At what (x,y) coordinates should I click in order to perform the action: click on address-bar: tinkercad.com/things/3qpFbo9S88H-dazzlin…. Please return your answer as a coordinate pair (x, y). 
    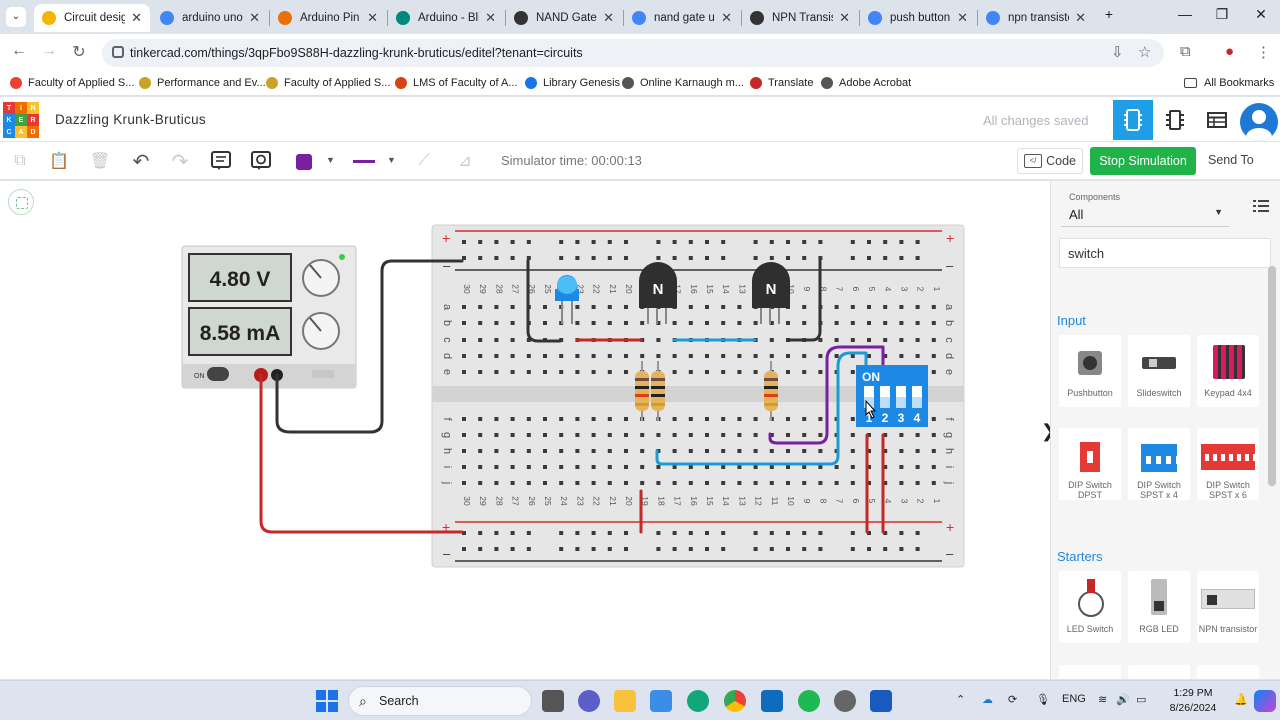
    Looking at the image, I should click on (633, 53).